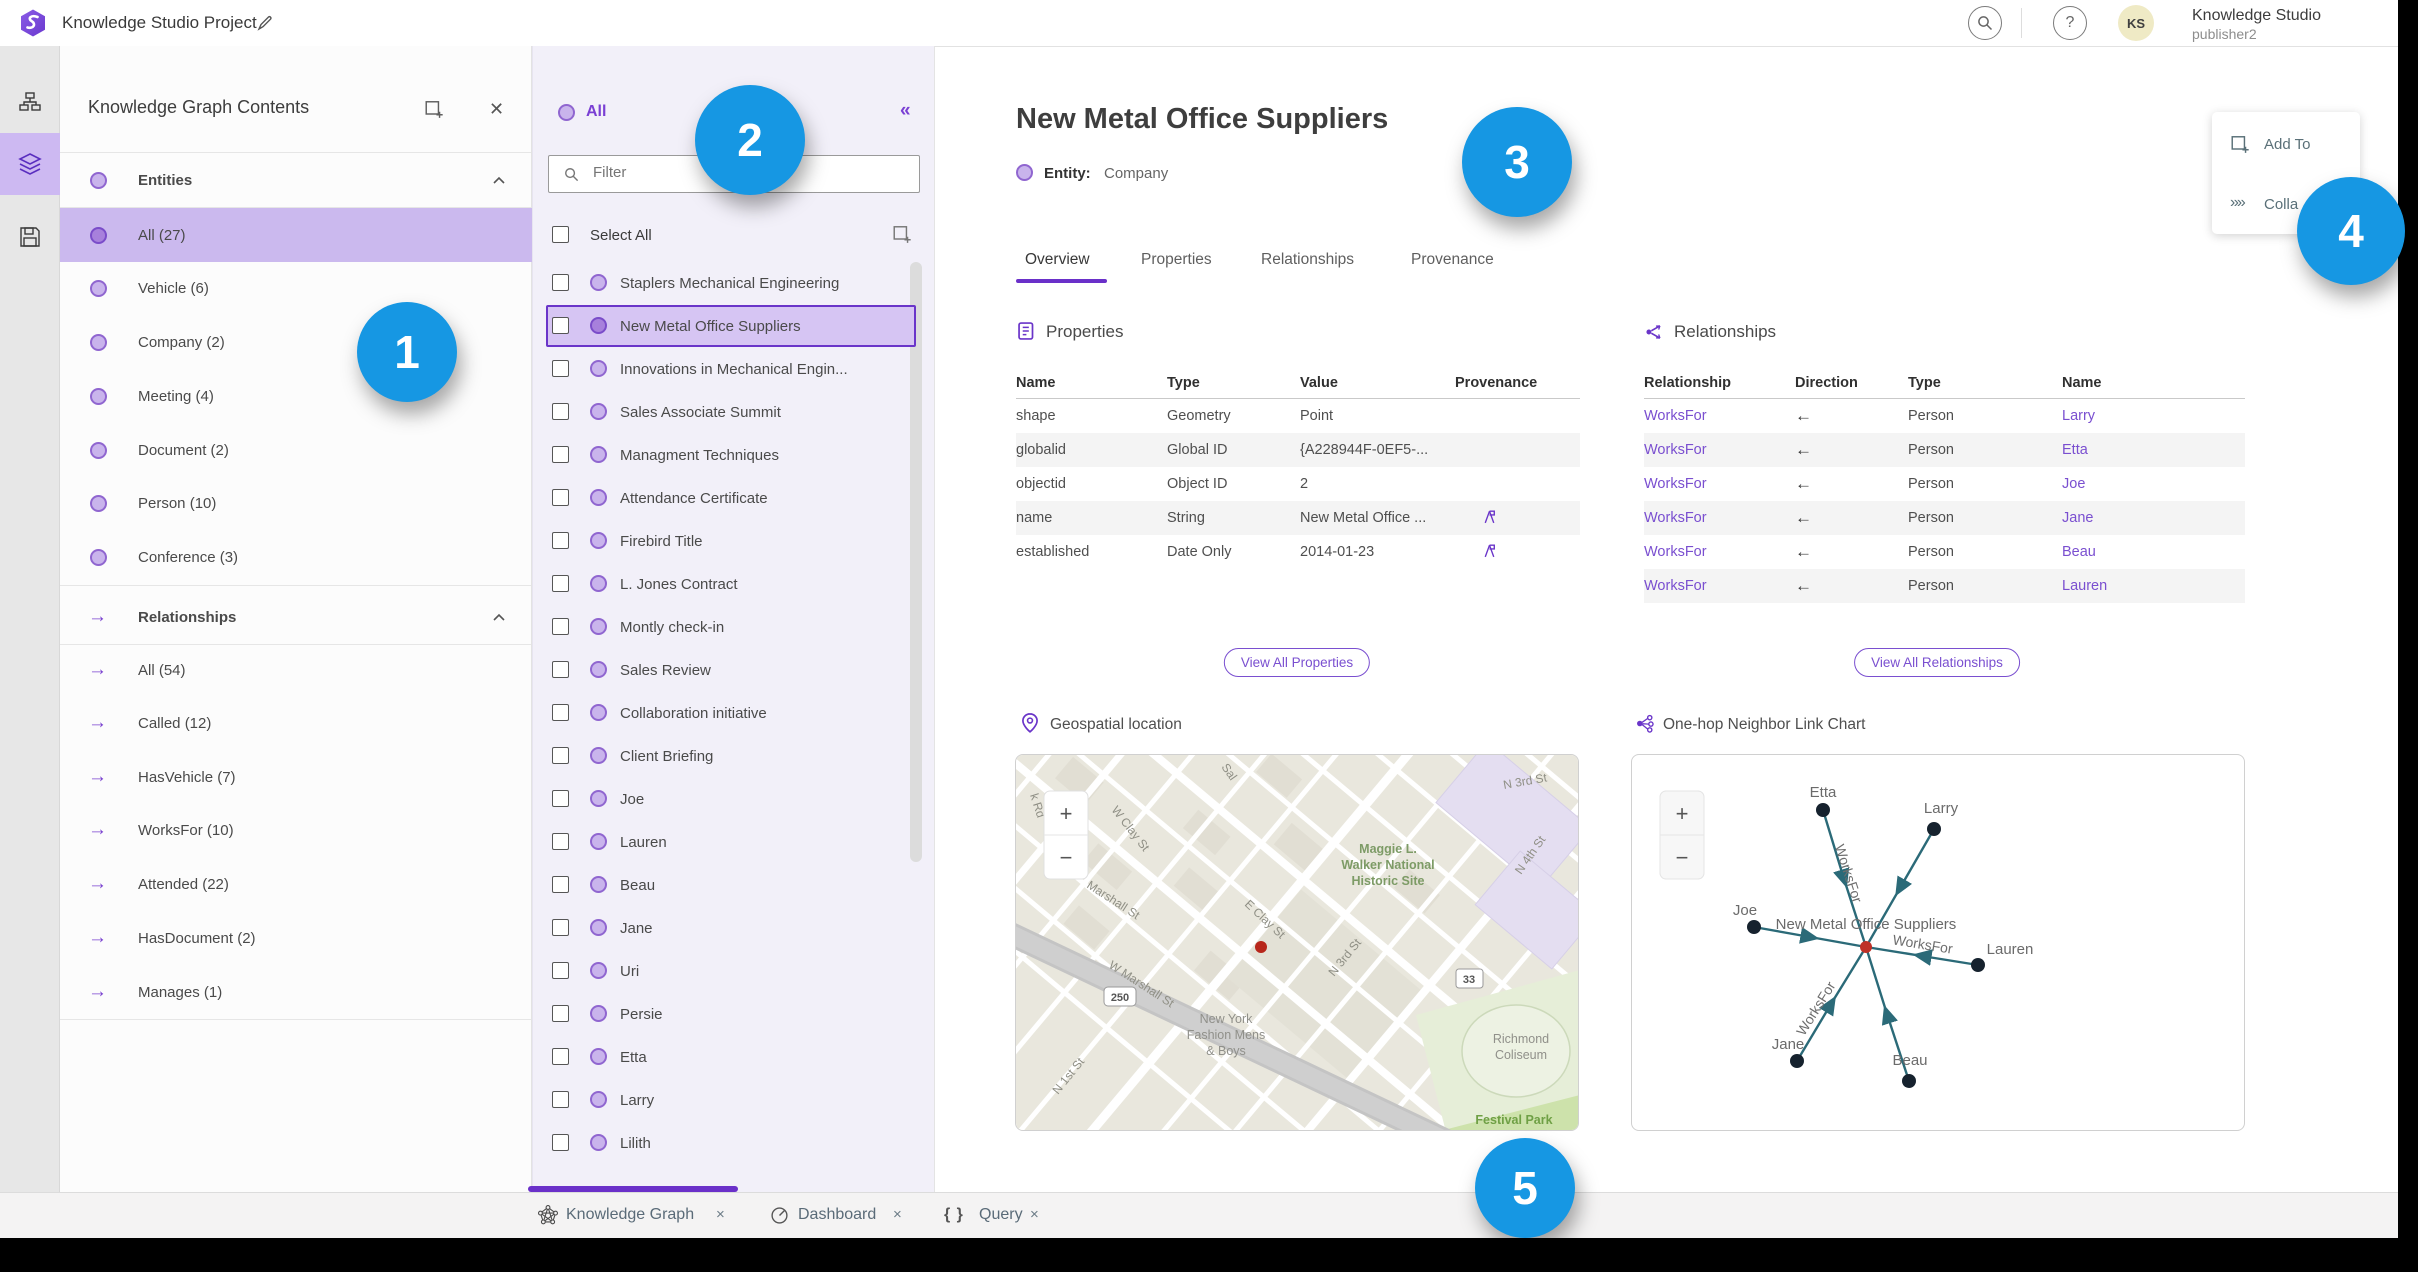  Describe the element at coordinates (296, 450) in the screenshot. I see `sidebar-item-document: Document (2)` at that location.